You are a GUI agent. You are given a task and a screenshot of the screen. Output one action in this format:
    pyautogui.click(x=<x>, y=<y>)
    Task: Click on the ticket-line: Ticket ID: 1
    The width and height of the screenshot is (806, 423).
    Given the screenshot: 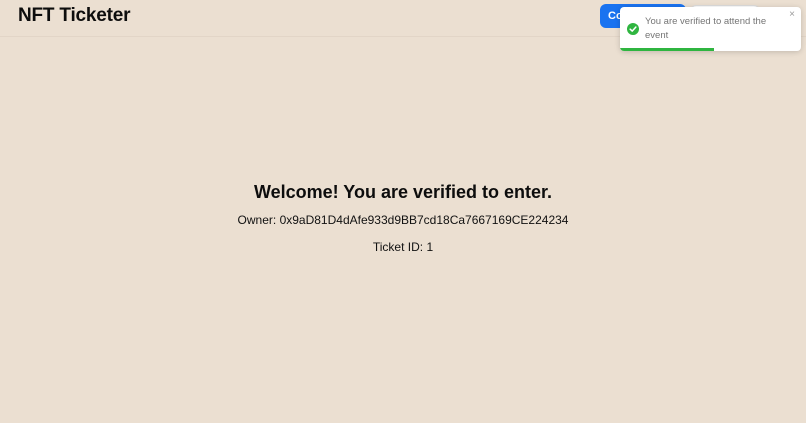 What is the action you would take?
    pyautogui.click(x=403, y=247)
    